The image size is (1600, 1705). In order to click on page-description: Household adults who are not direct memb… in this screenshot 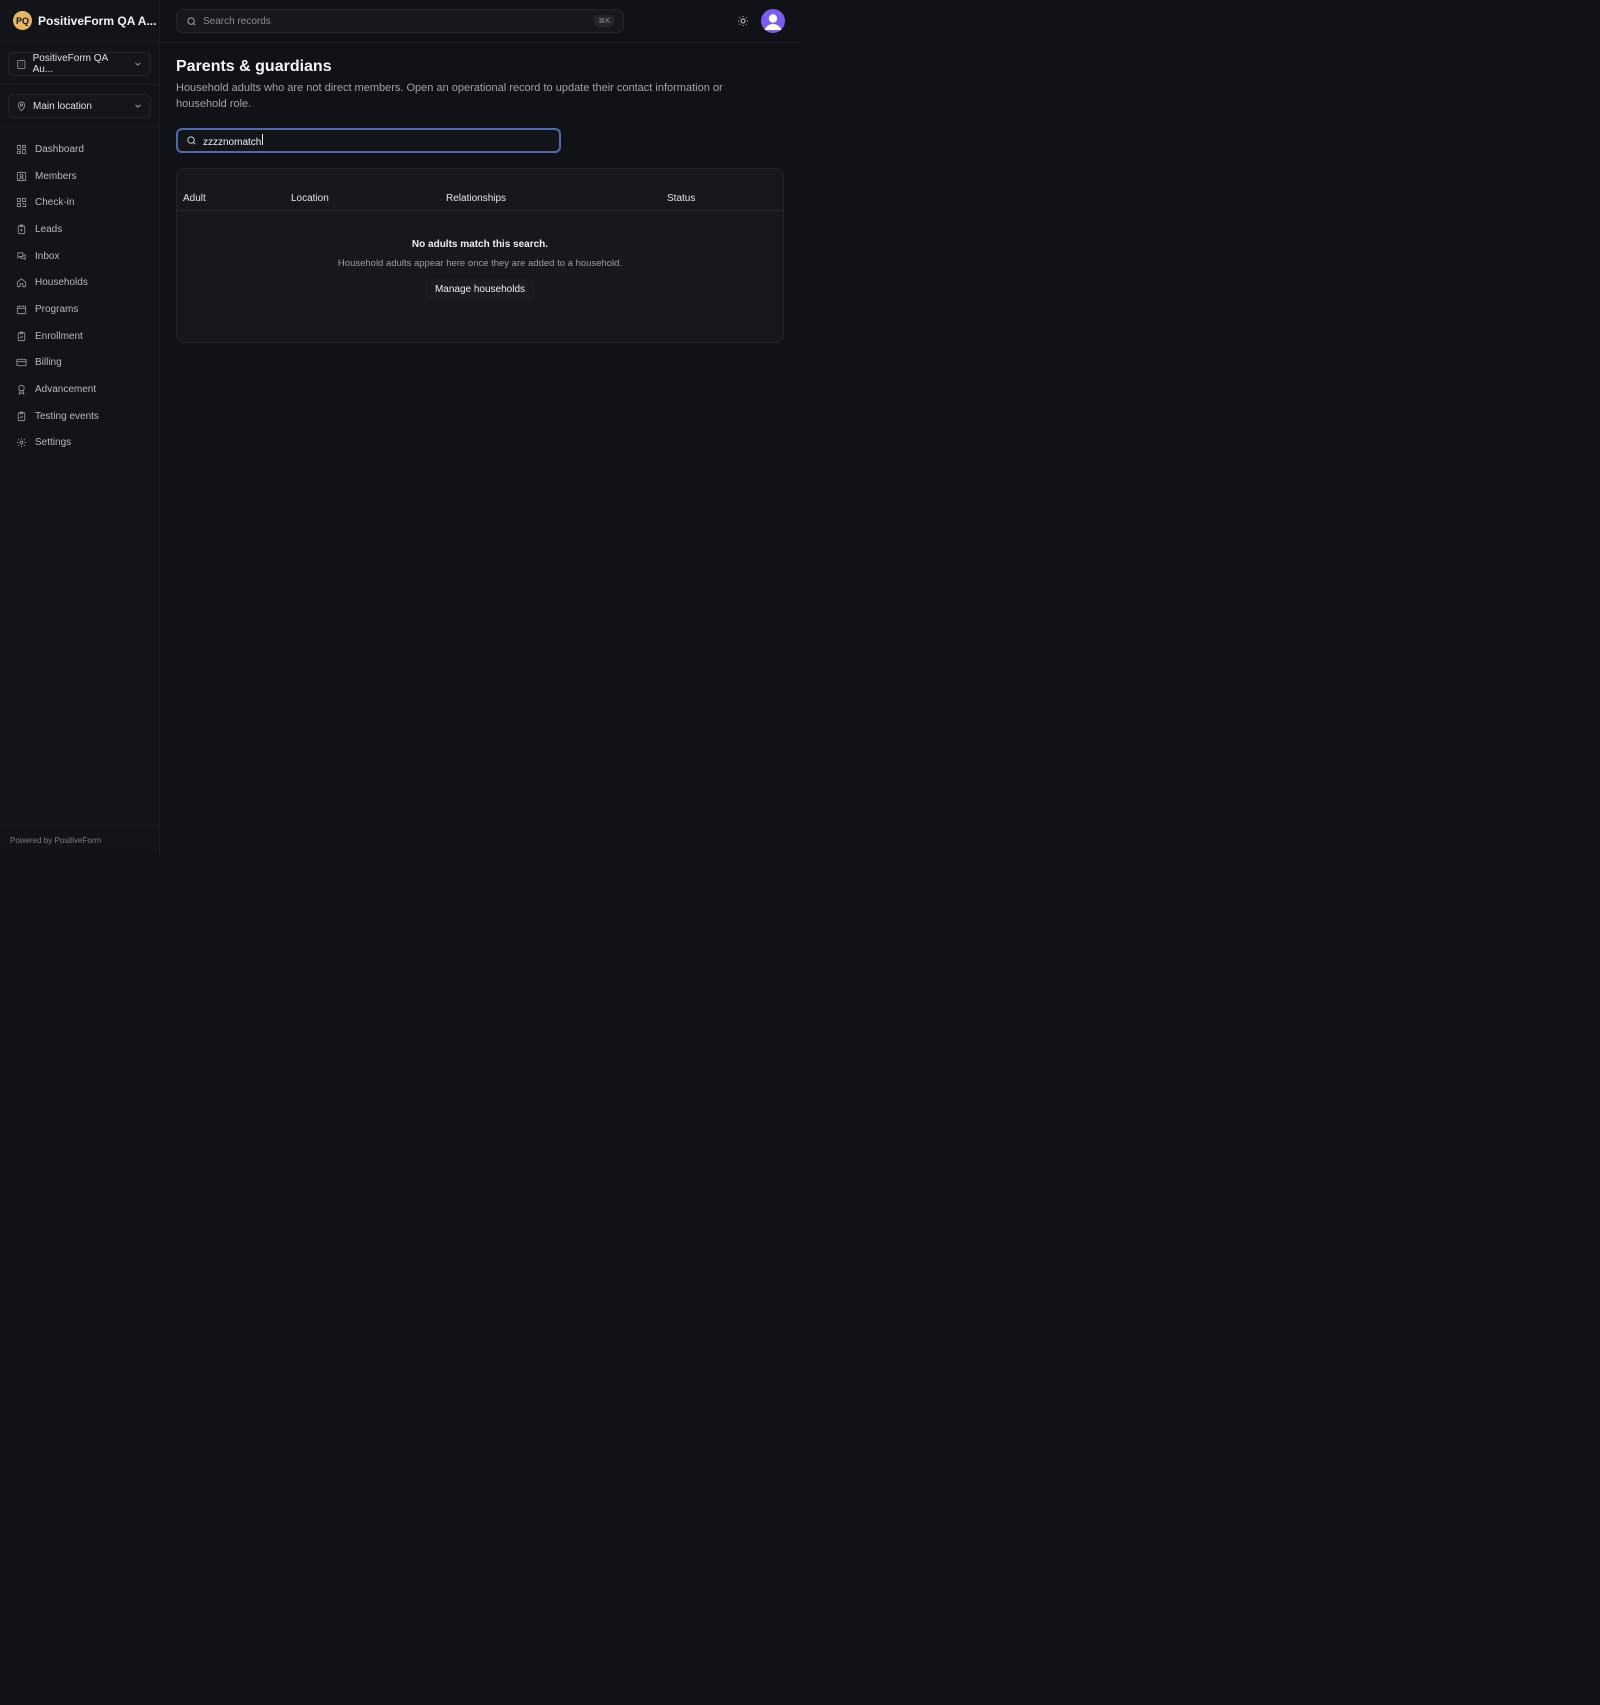, I will do `click(449, 96)`.